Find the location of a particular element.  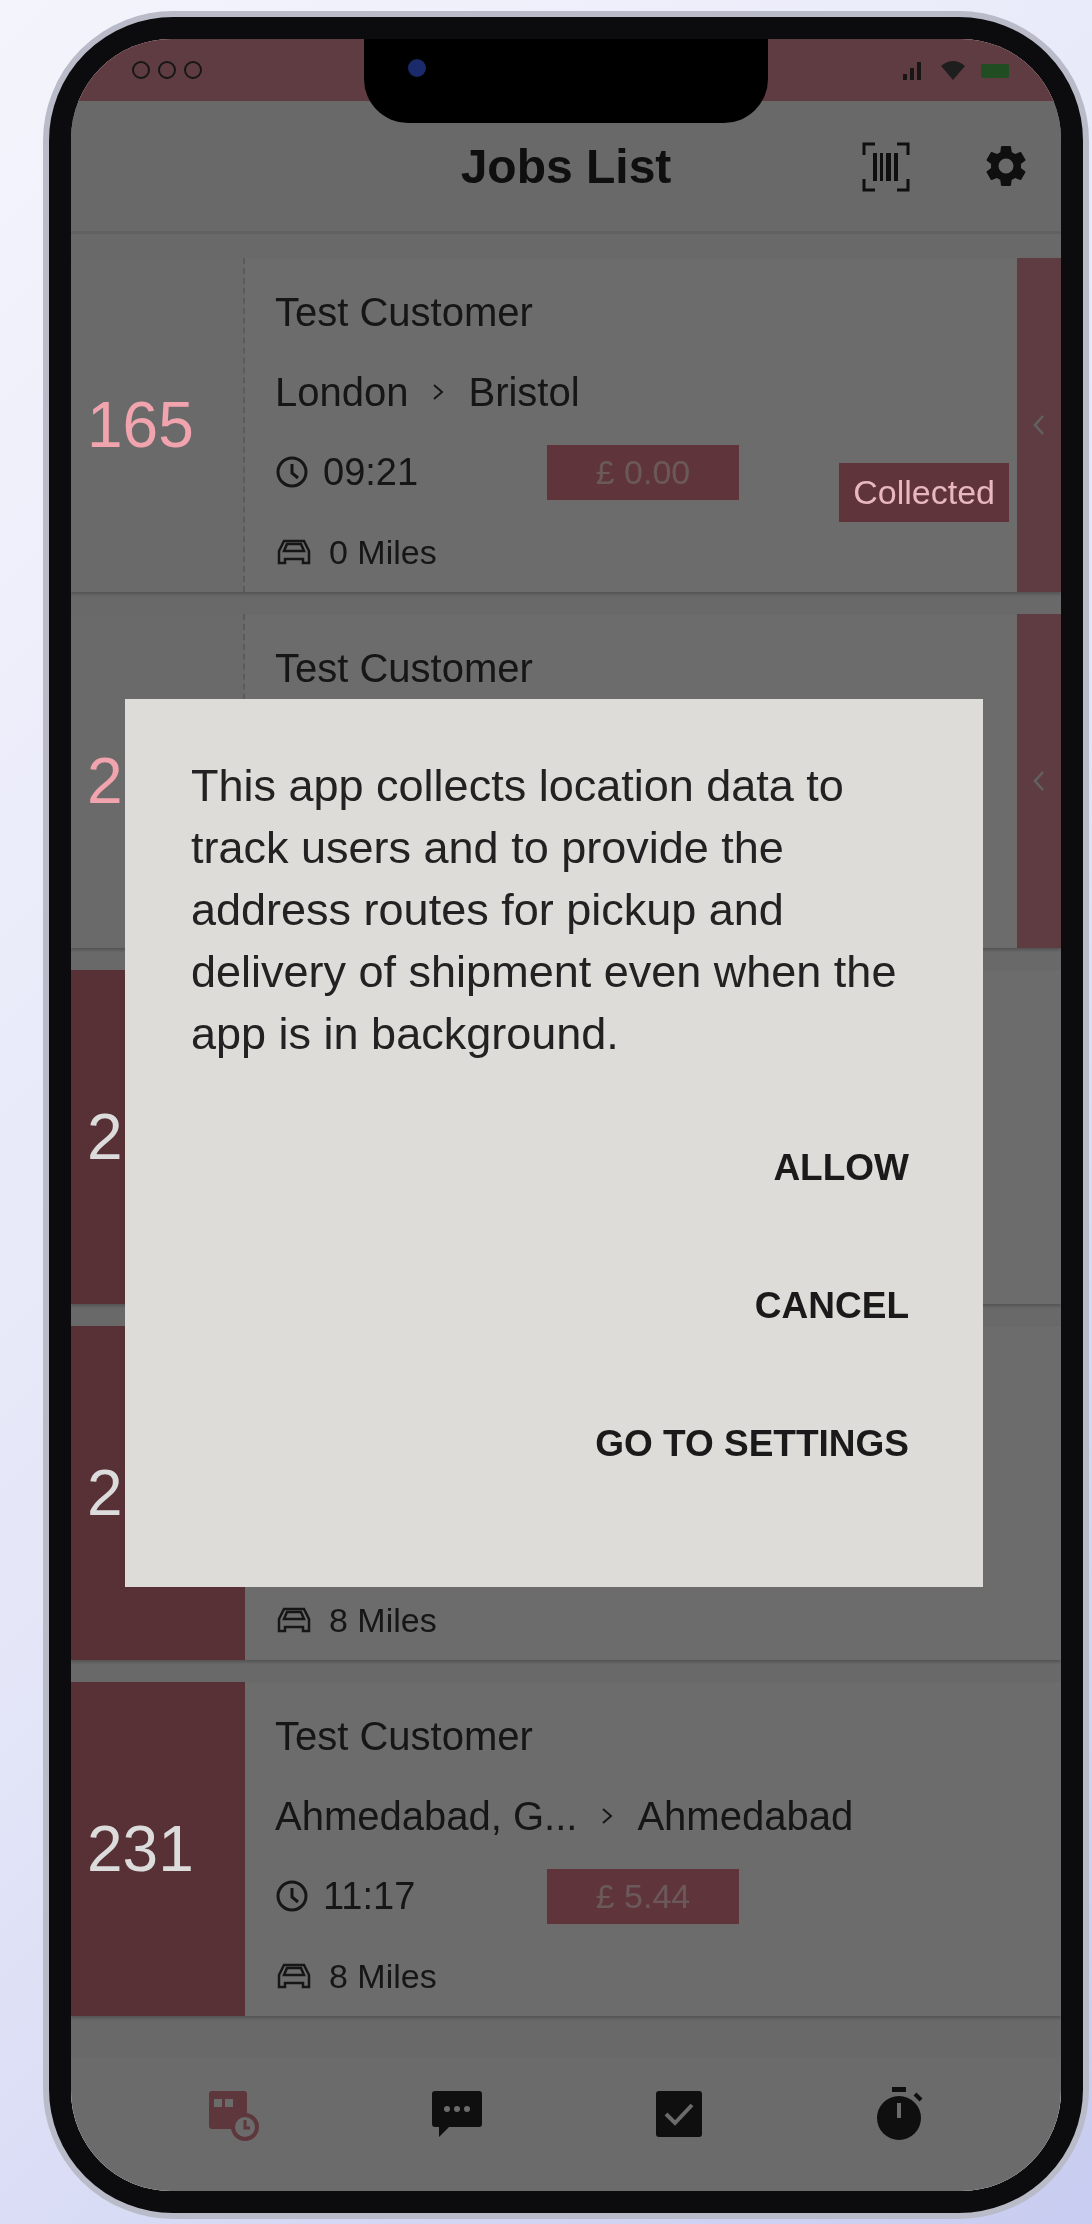

chat-icon is located at coordinates (457, 2114).